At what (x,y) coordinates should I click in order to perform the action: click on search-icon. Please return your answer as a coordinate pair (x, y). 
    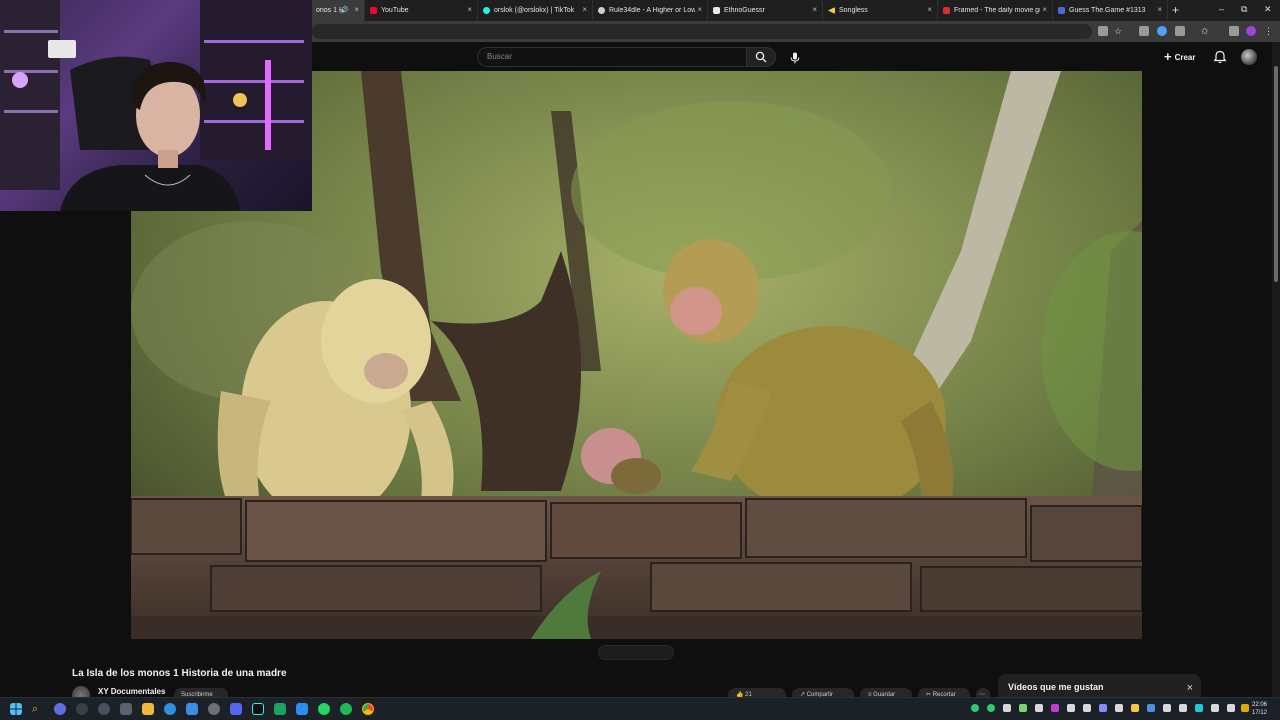
    Looking at the image, I should click on (761, 57).